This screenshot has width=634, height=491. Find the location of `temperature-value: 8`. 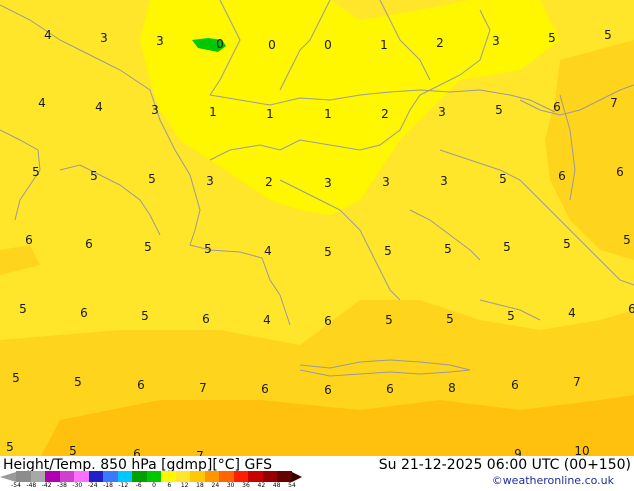

temperature-value: 8 is located at coordinates (452, 388).